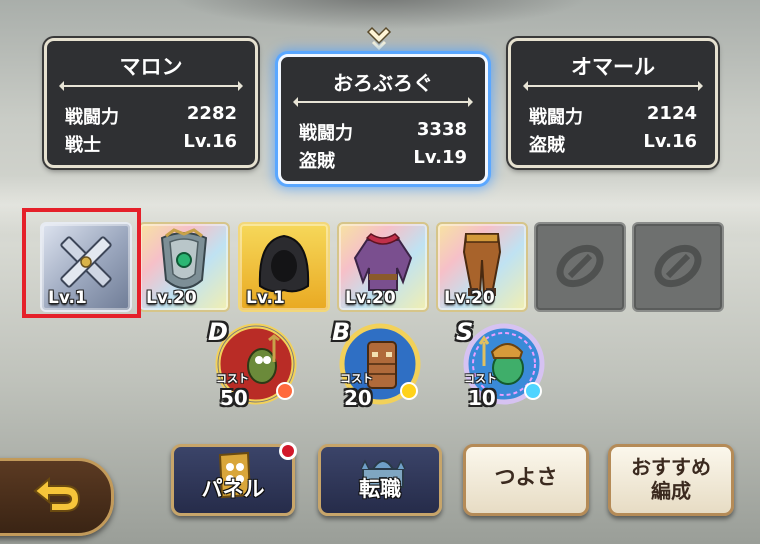 This screenshot has height=544, width=760. Describe the element at coordinates (151, 116) in the screenshot. I see `power-row: 戦闘力 2282` at that location.